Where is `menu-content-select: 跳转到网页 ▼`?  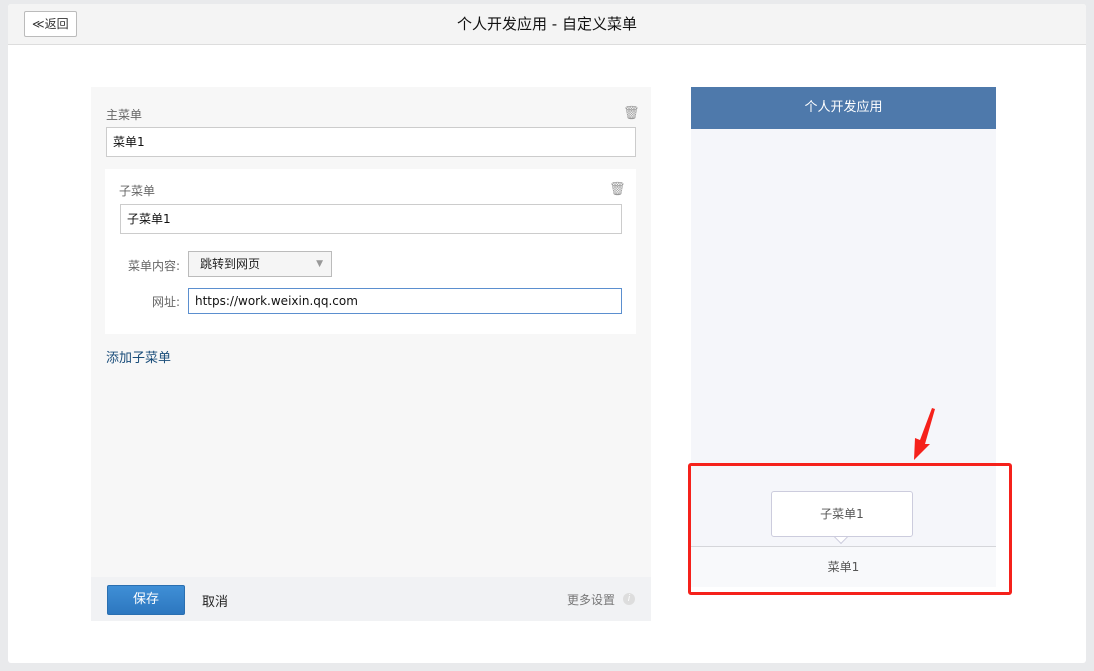
menu-content-select: 跳转到网页 ▼ is located at coordinates (260, 264).